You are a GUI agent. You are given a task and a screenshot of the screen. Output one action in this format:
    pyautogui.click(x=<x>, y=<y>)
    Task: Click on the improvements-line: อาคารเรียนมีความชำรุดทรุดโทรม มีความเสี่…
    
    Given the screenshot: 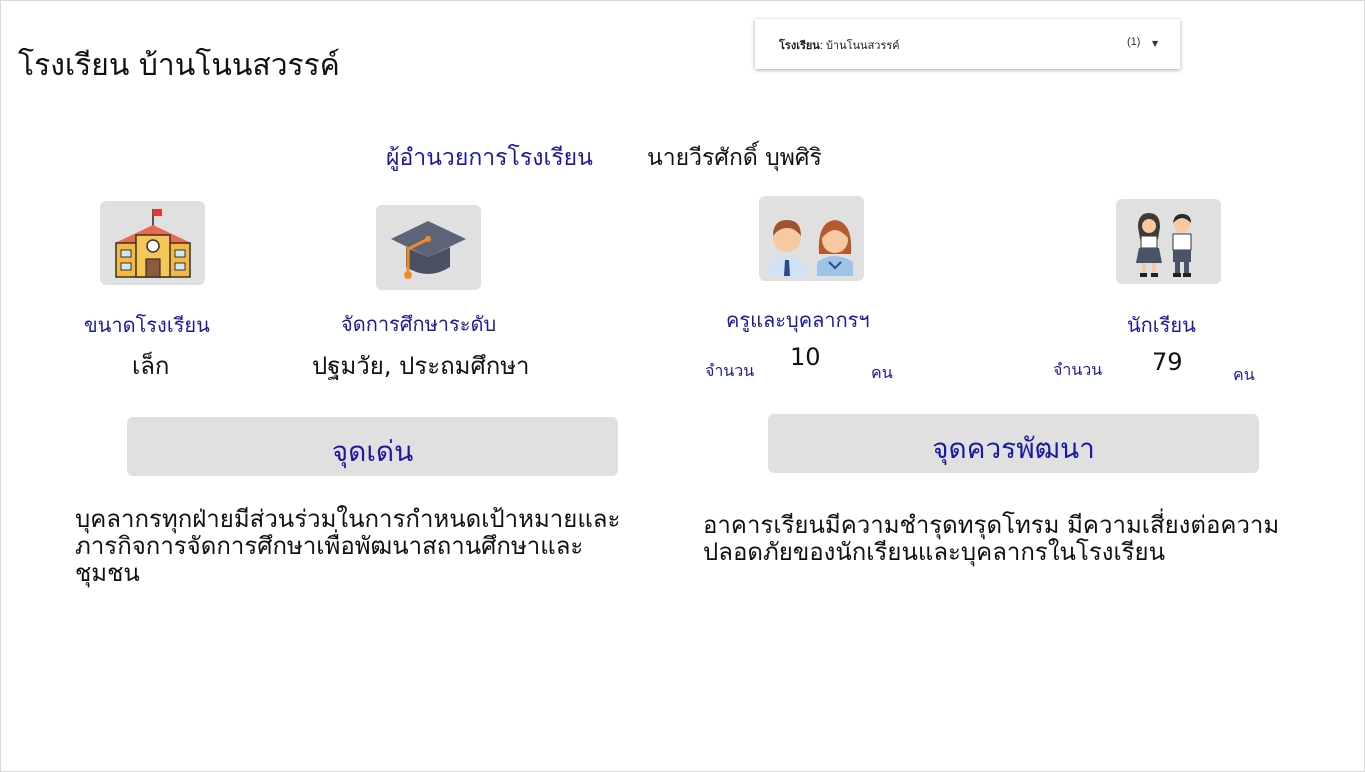 What is the action you would take?
    pyautogui.click(x=991, y=525)
    